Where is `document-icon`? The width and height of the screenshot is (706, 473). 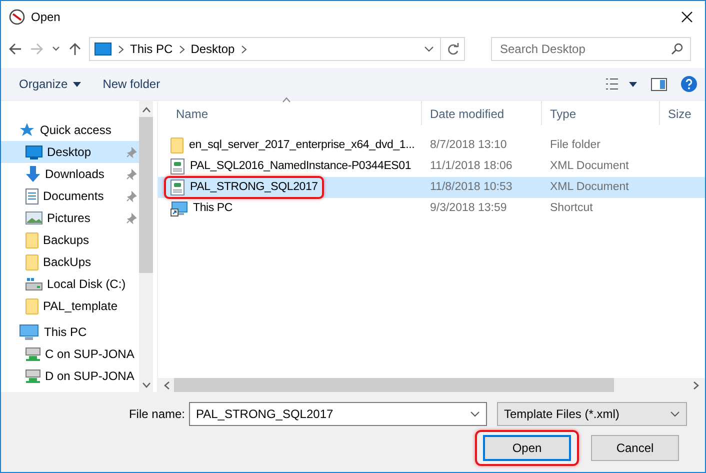 document-icon is located at coordinates (32, 196).